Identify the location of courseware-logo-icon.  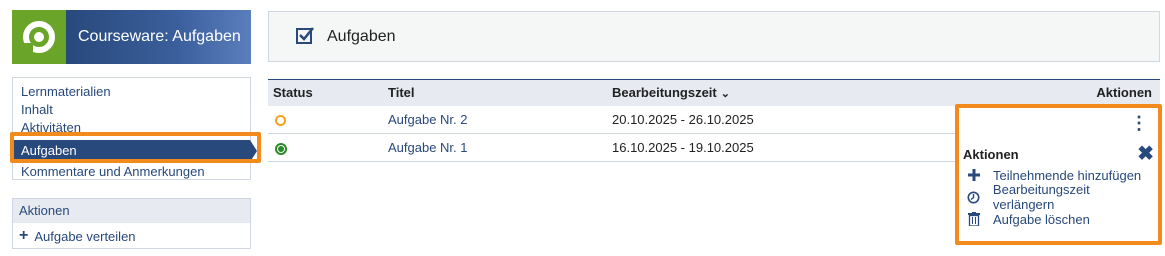
(39, 37).